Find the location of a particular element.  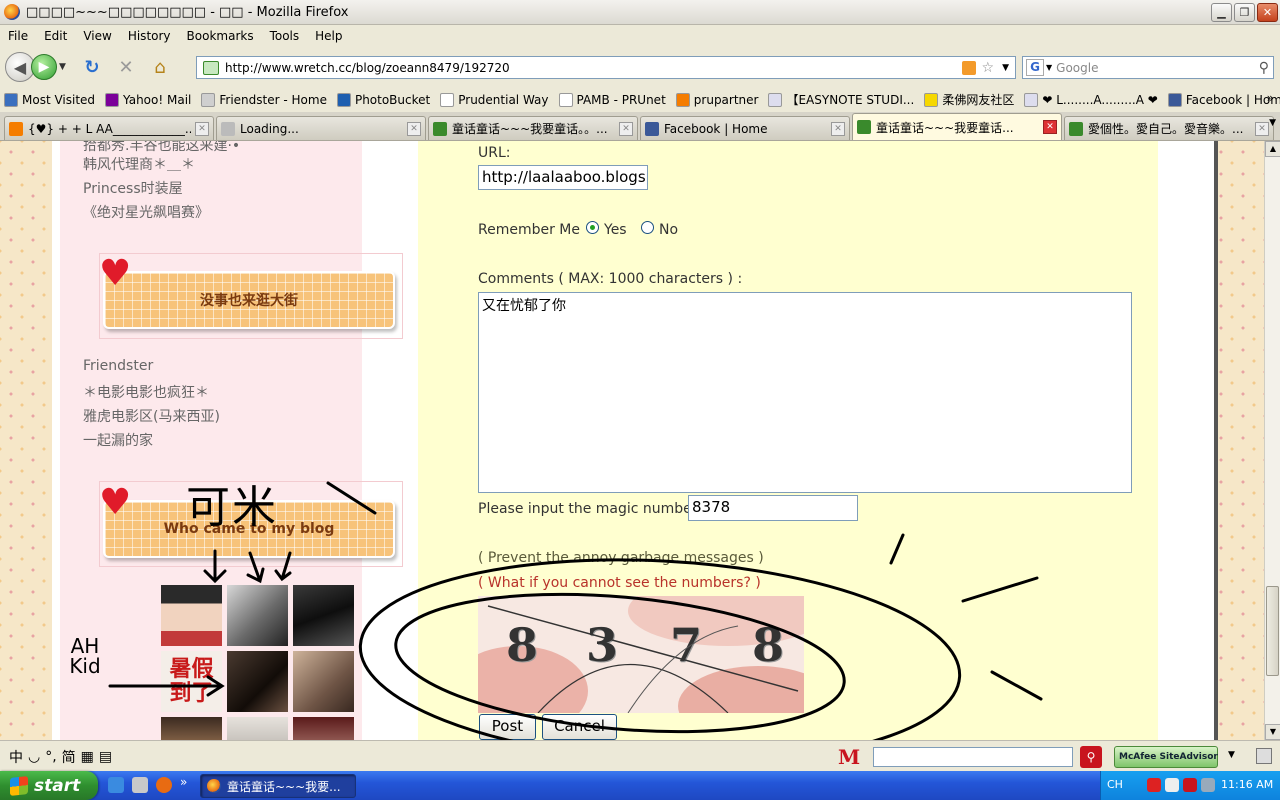

status-icon is located at coordinates (1264, 756).